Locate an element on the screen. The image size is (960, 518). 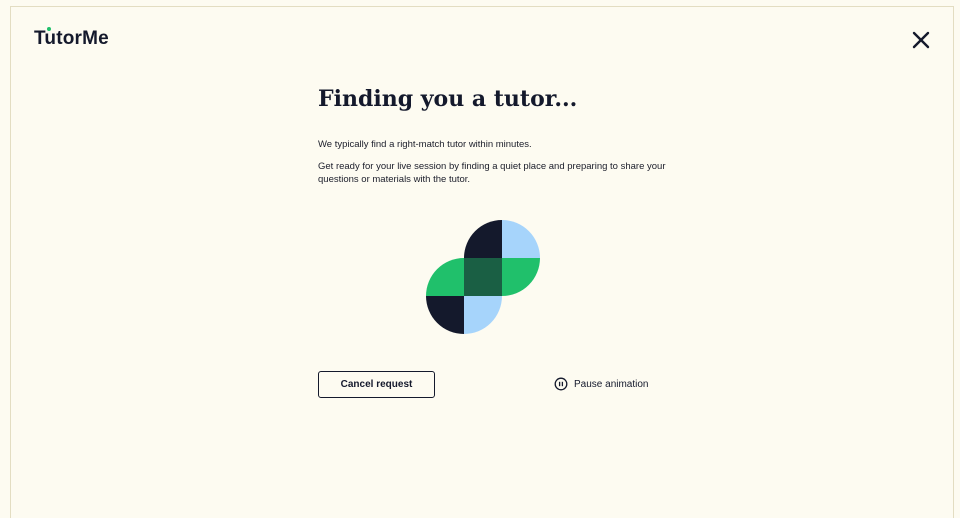
cancel-request-button: Cancel request is located at coordinates (376, 384).